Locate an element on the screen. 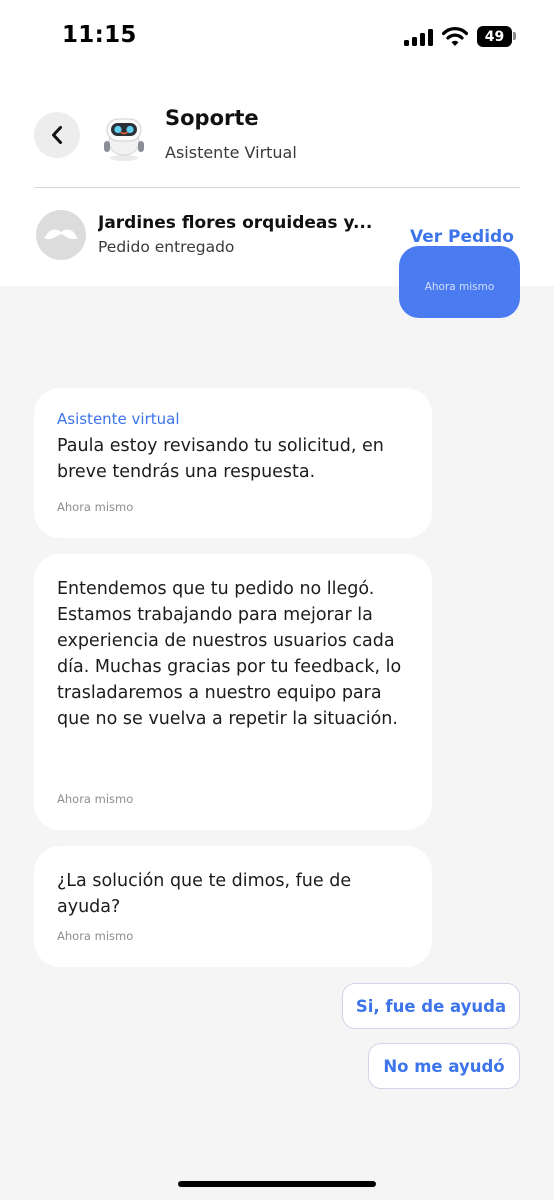  battery-icon: 49 is located at coordinates (494, 36).